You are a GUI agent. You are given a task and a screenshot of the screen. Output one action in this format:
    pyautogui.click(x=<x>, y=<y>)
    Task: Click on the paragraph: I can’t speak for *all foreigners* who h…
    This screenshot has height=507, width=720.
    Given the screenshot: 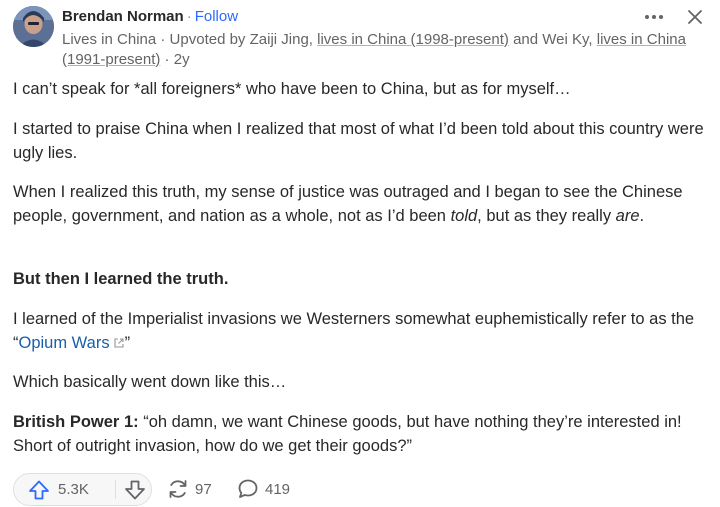 What is the action you would take?
    pyautogui.click(x=292, y=89)
    